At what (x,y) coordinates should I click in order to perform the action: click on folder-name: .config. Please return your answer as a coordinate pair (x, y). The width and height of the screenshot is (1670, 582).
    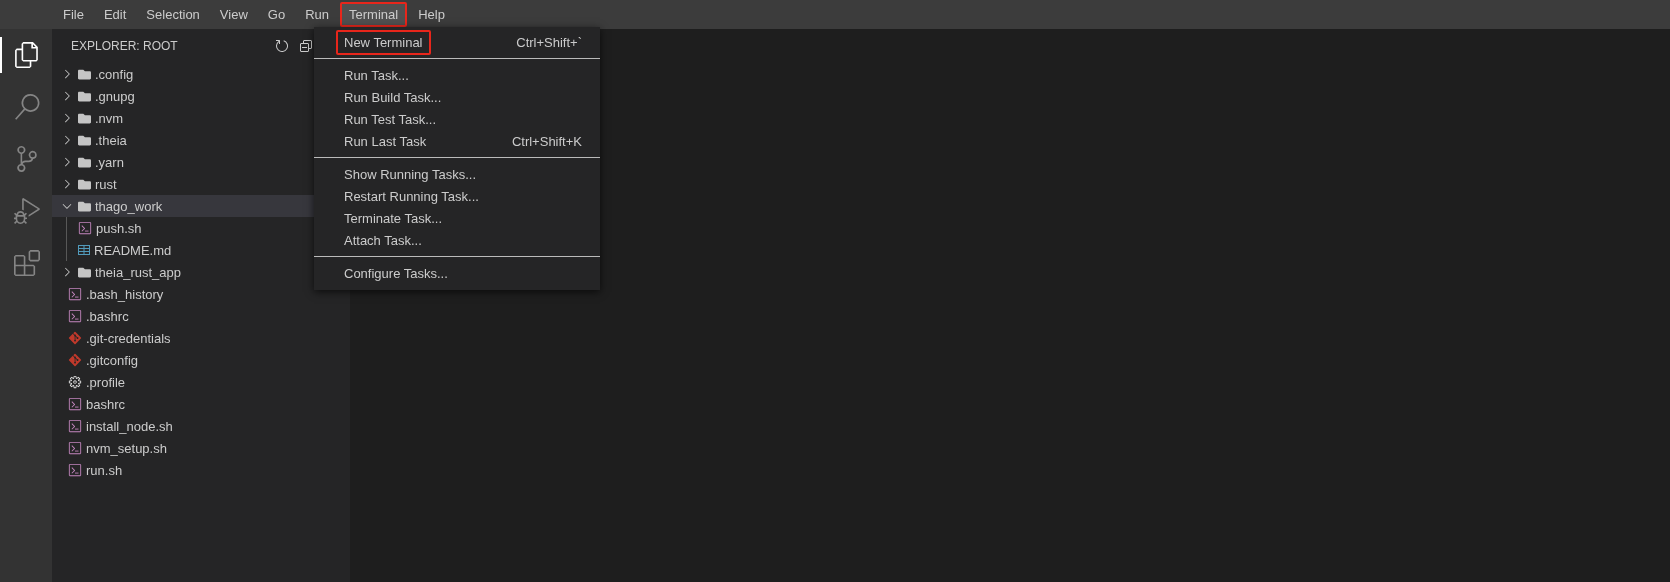
    Looking at the image, I should click on (114, 74).